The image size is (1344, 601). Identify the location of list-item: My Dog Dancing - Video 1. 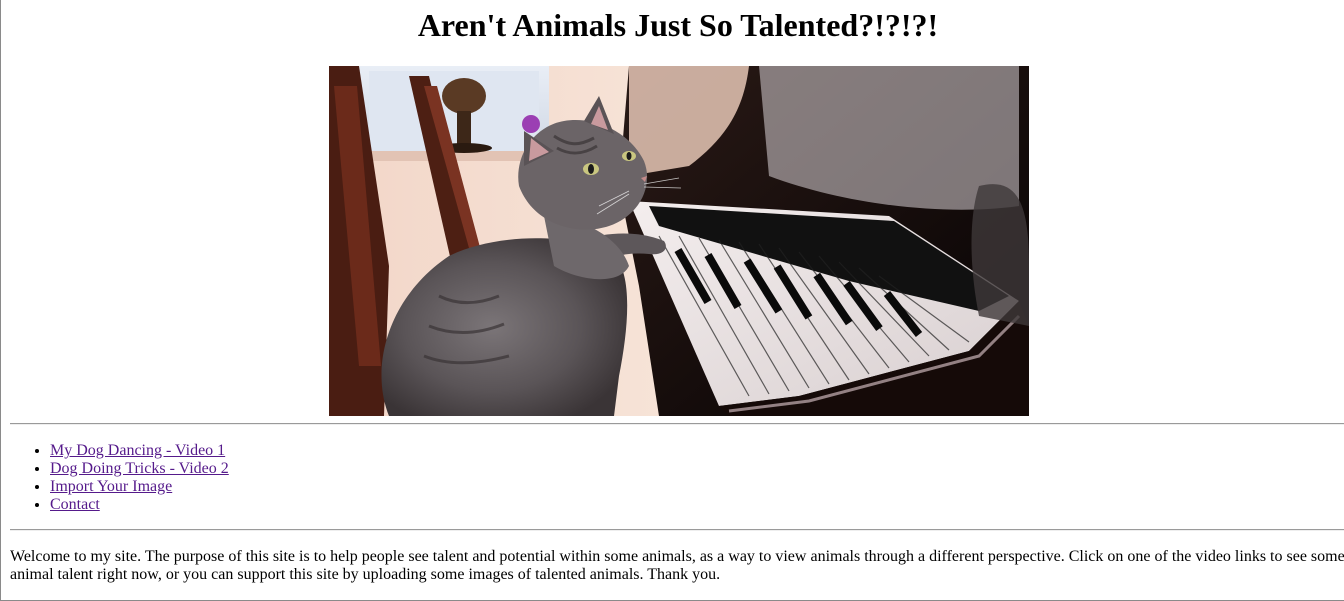
(139, 451).